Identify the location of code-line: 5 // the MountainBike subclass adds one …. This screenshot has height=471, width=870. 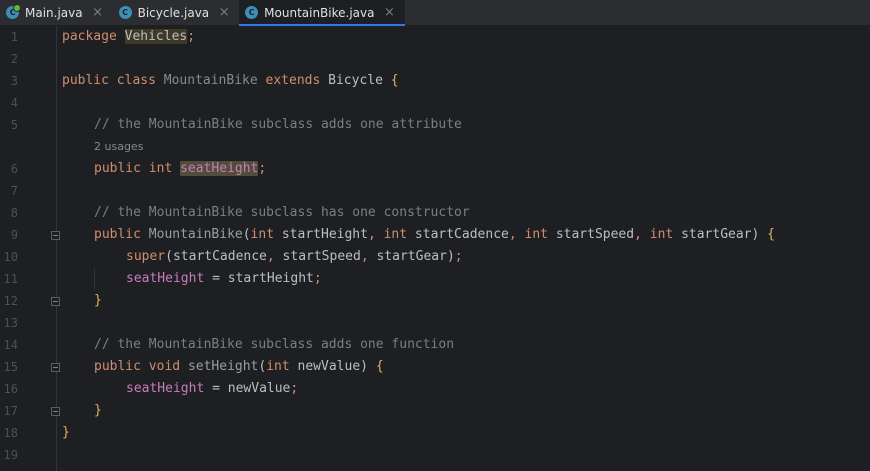
(435, 125).